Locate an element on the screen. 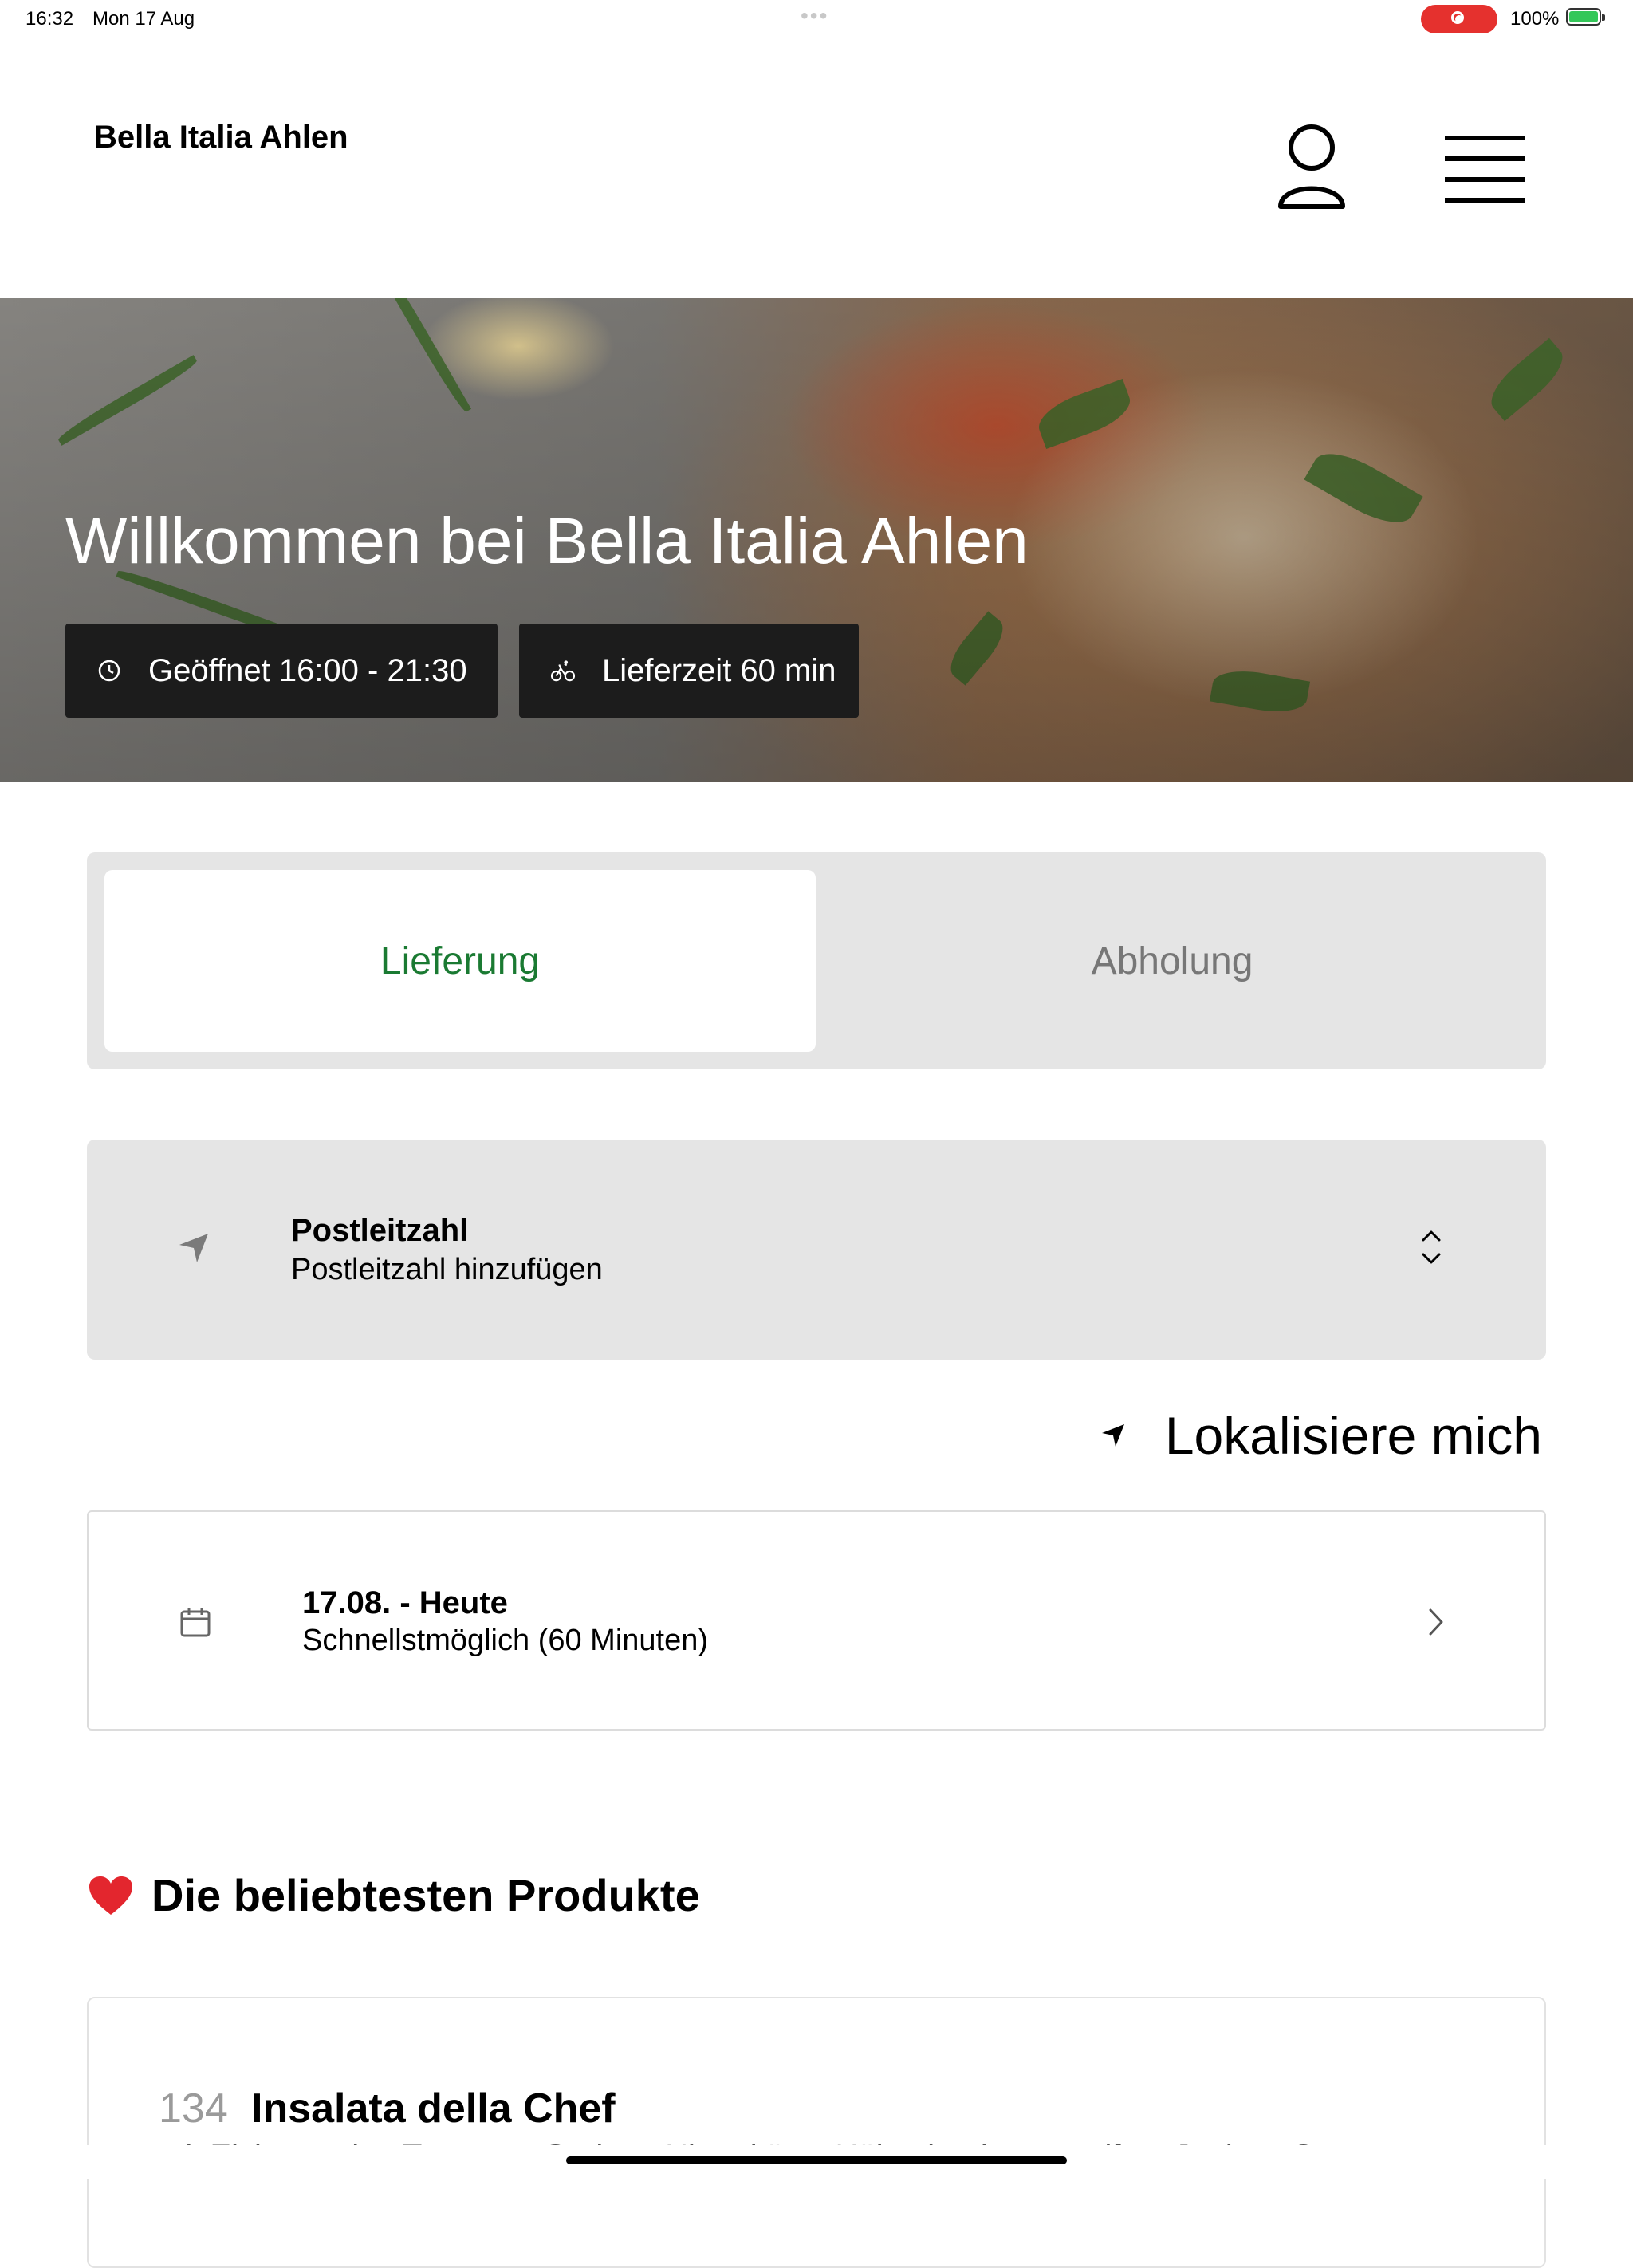 The width and height of the screenshot is (1633, 2268). calendar-icon is located at coordinates (195, 1622).